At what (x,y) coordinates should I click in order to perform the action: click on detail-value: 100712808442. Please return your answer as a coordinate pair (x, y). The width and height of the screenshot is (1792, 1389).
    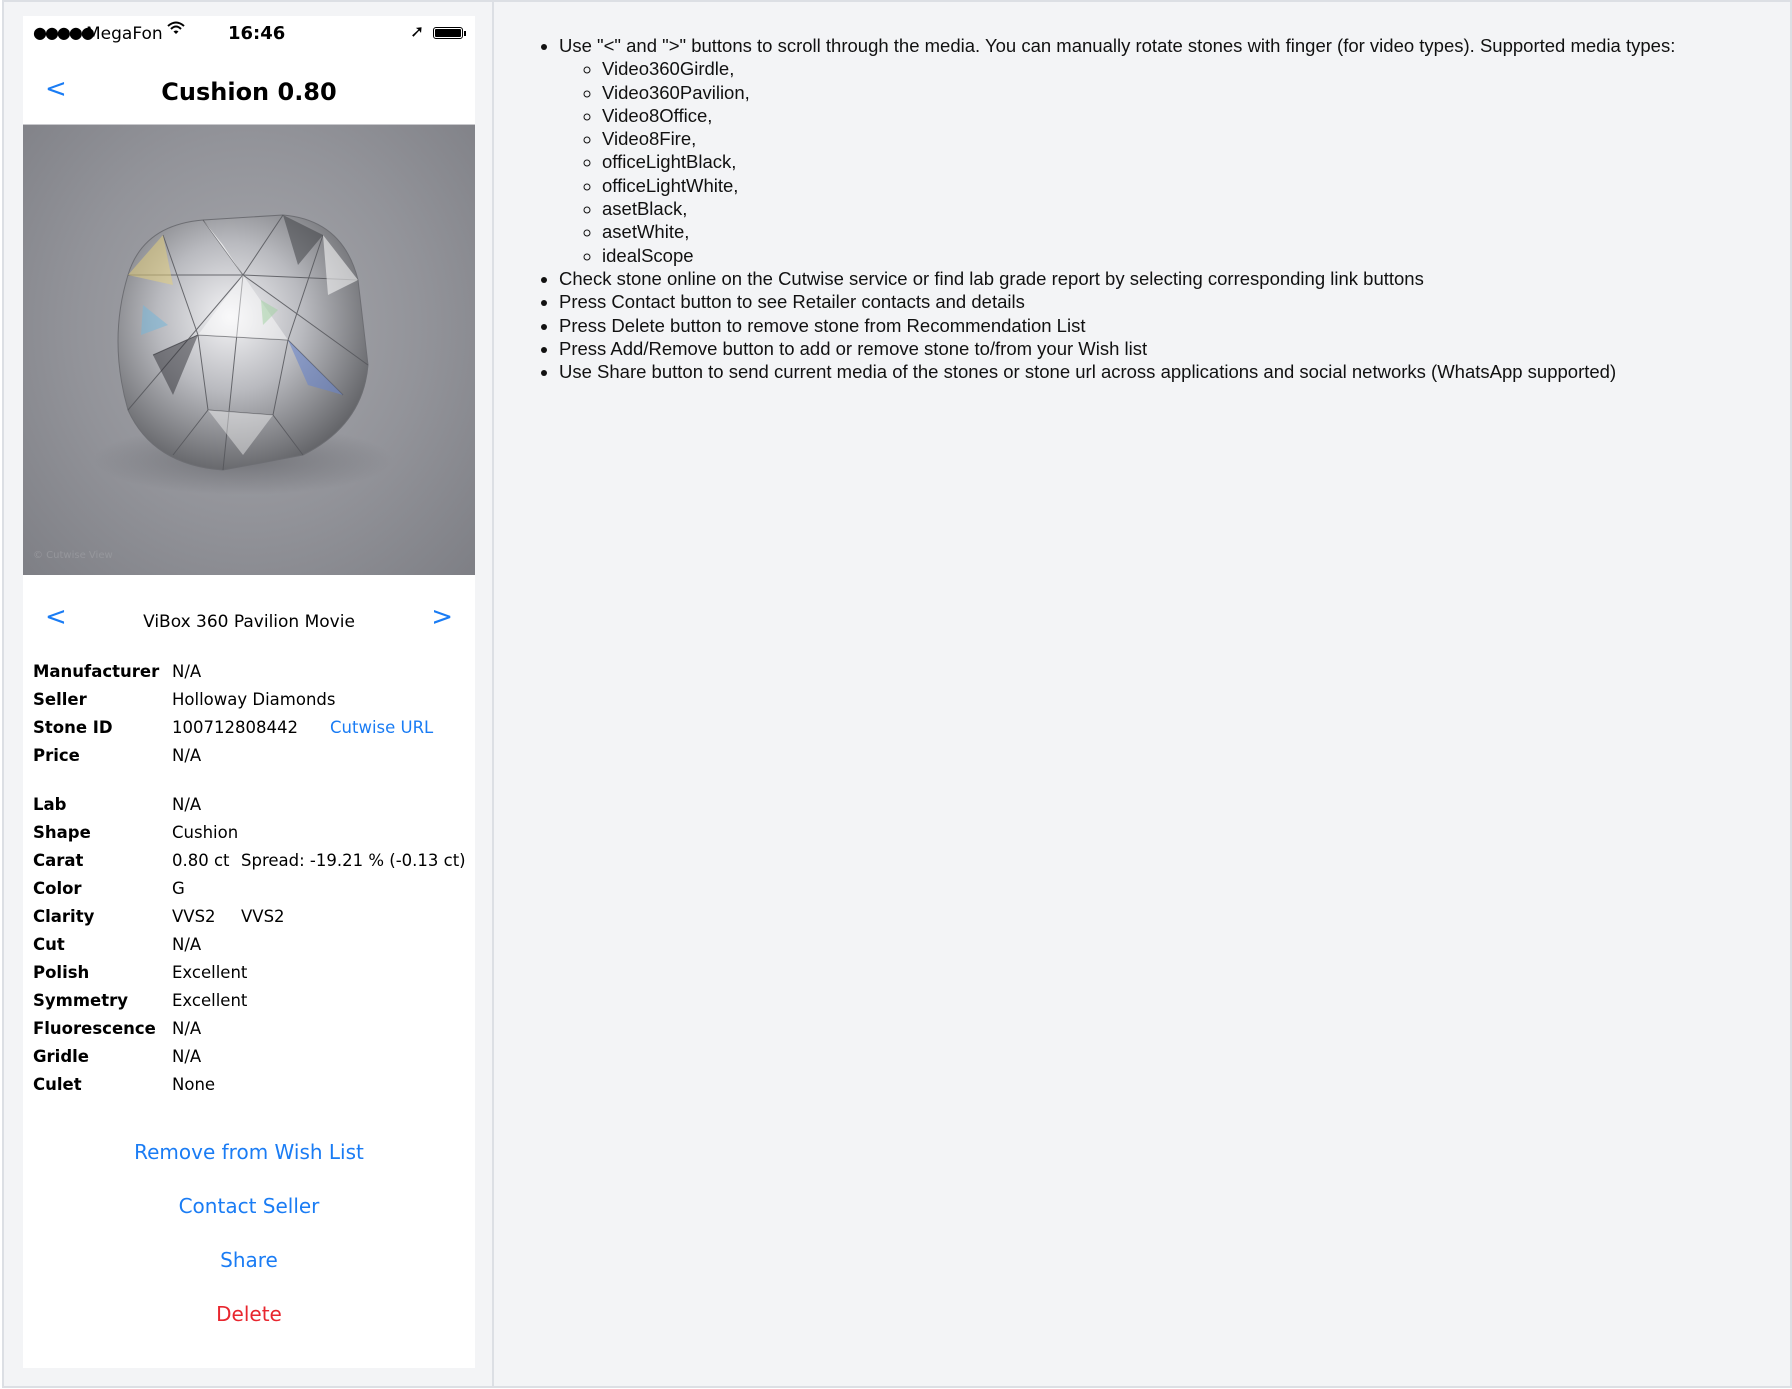
    Looking at the image, I should click on (235, 727).